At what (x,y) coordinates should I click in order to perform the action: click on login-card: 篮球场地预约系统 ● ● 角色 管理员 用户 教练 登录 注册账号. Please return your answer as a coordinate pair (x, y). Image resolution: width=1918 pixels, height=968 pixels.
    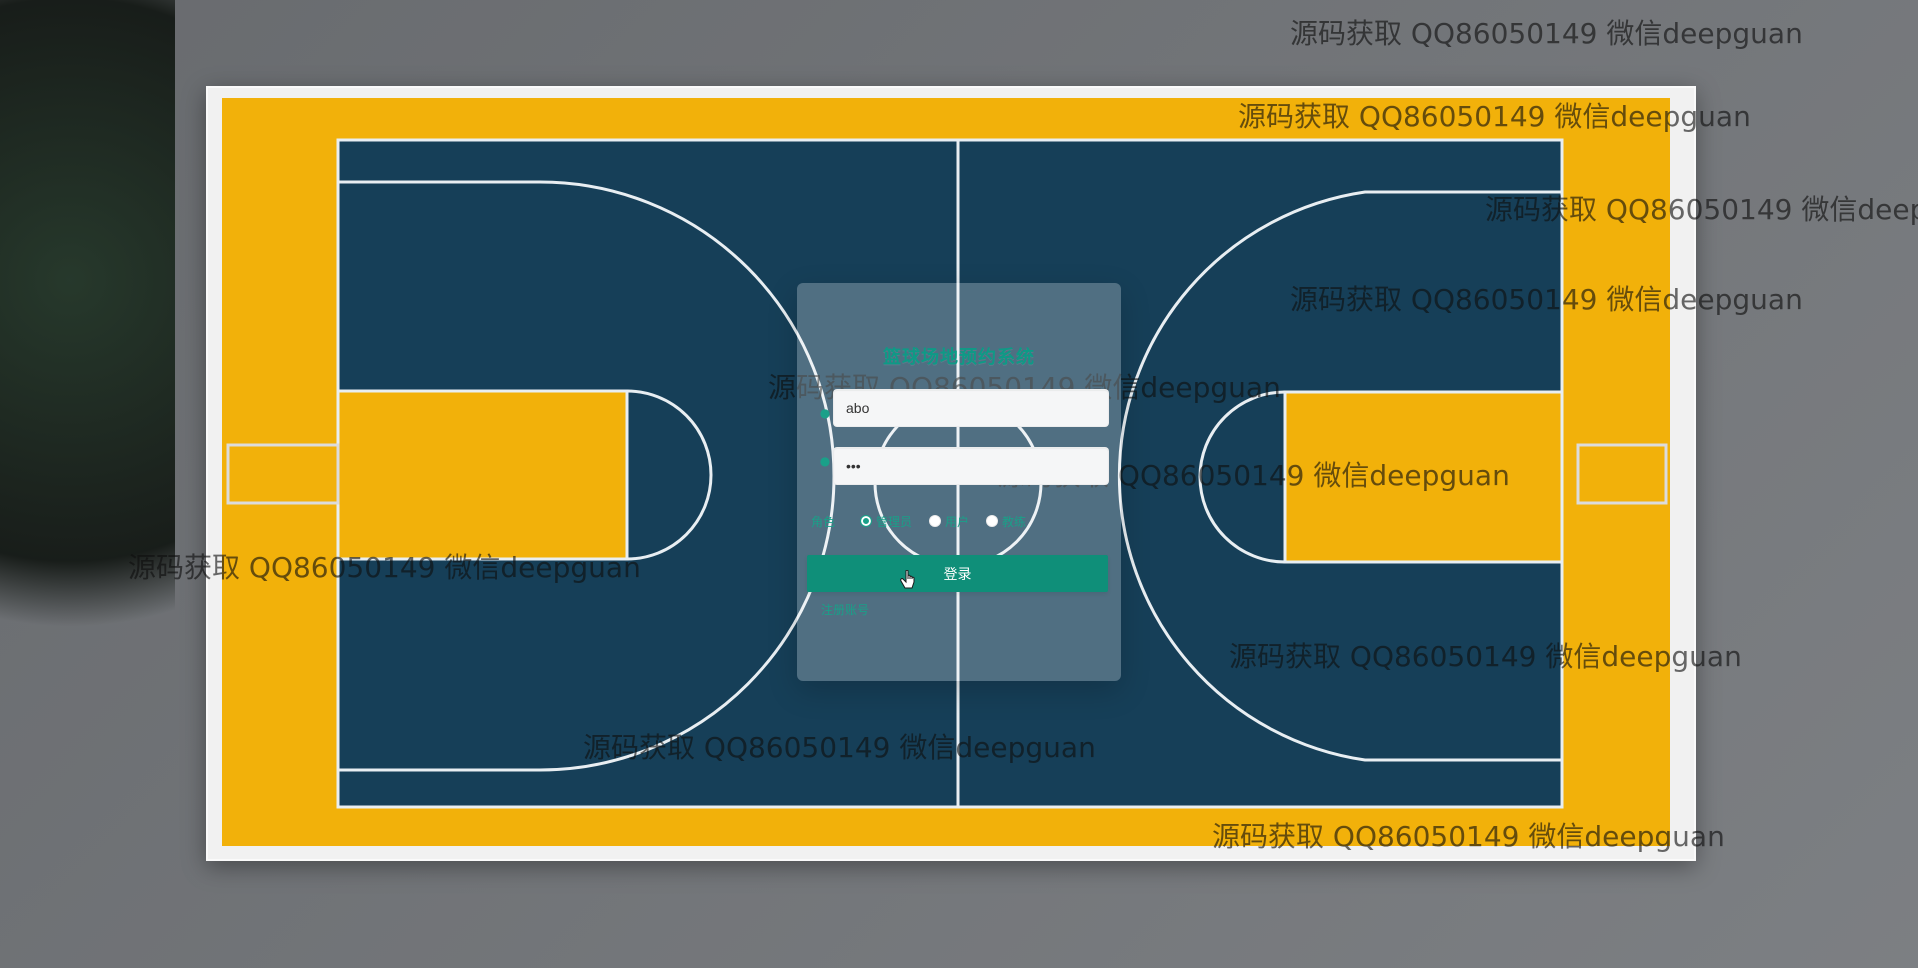
    Looking at the image, I should click on (959, 482).